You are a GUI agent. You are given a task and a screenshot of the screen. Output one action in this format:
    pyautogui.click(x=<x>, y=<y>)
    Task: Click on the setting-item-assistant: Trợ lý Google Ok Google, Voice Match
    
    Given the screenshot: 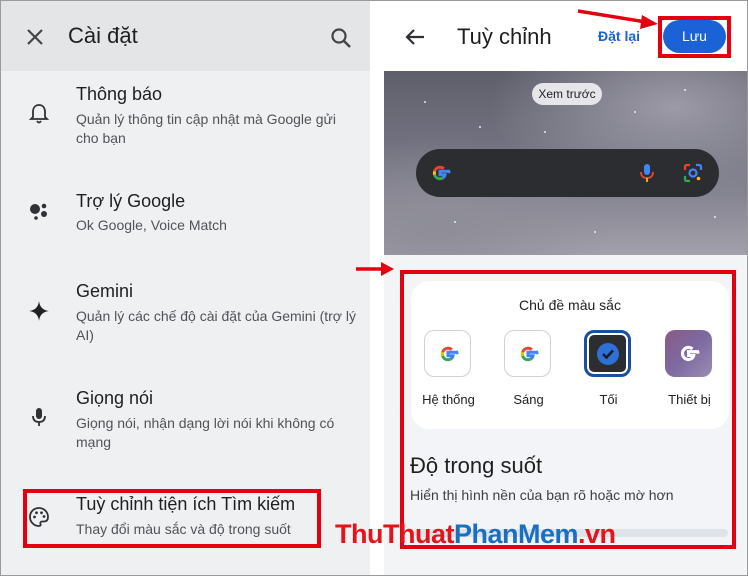 What is the action you would take?
    pyautogui.click(x=185, y=216)
    